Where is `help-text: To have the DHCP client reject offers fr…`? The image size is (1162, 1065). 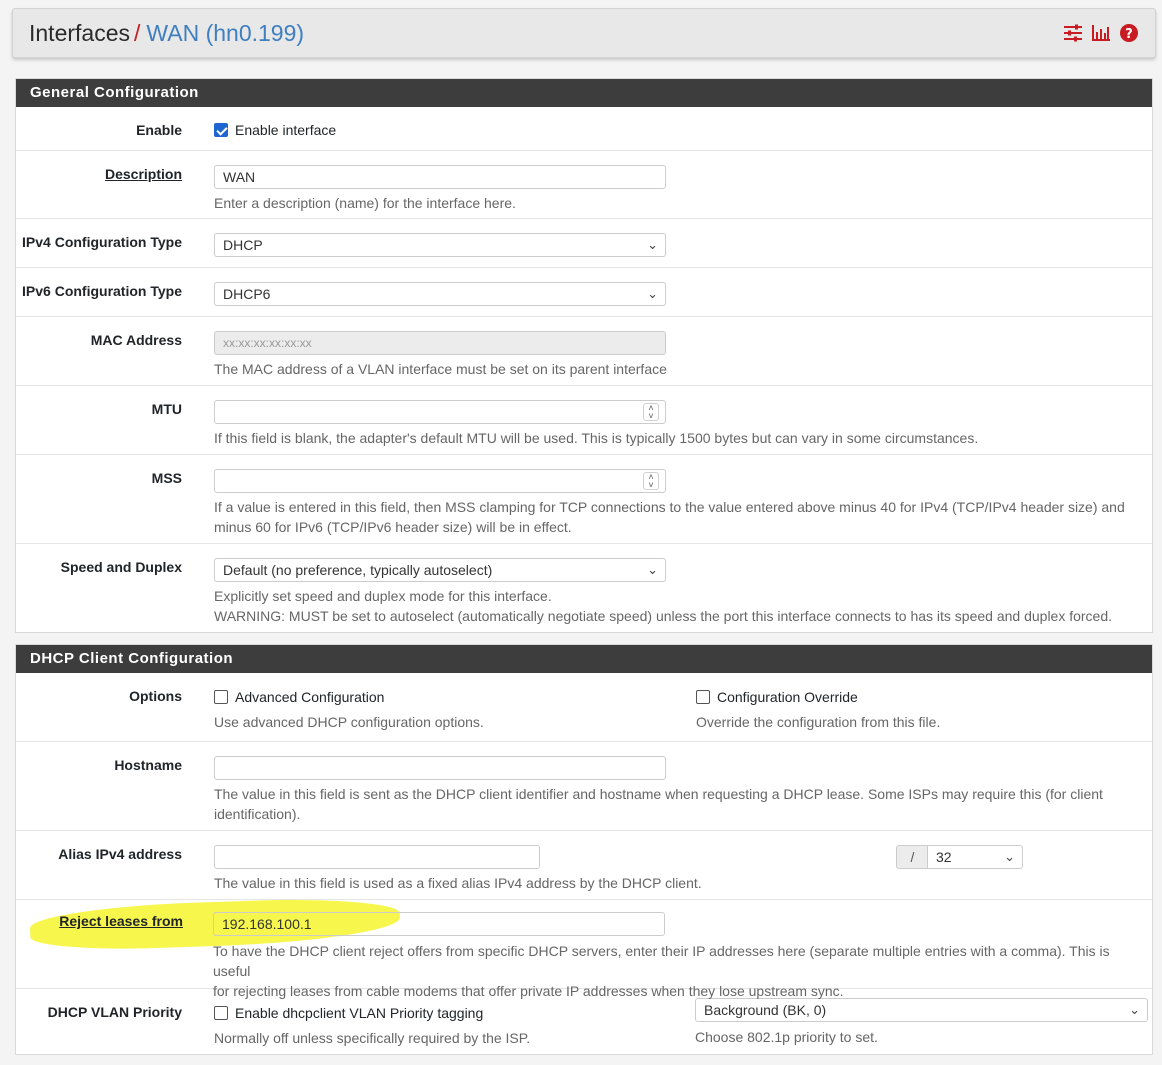 help-text: To have the DHCP client reject offers fr… is located at coordinates (661, 971).